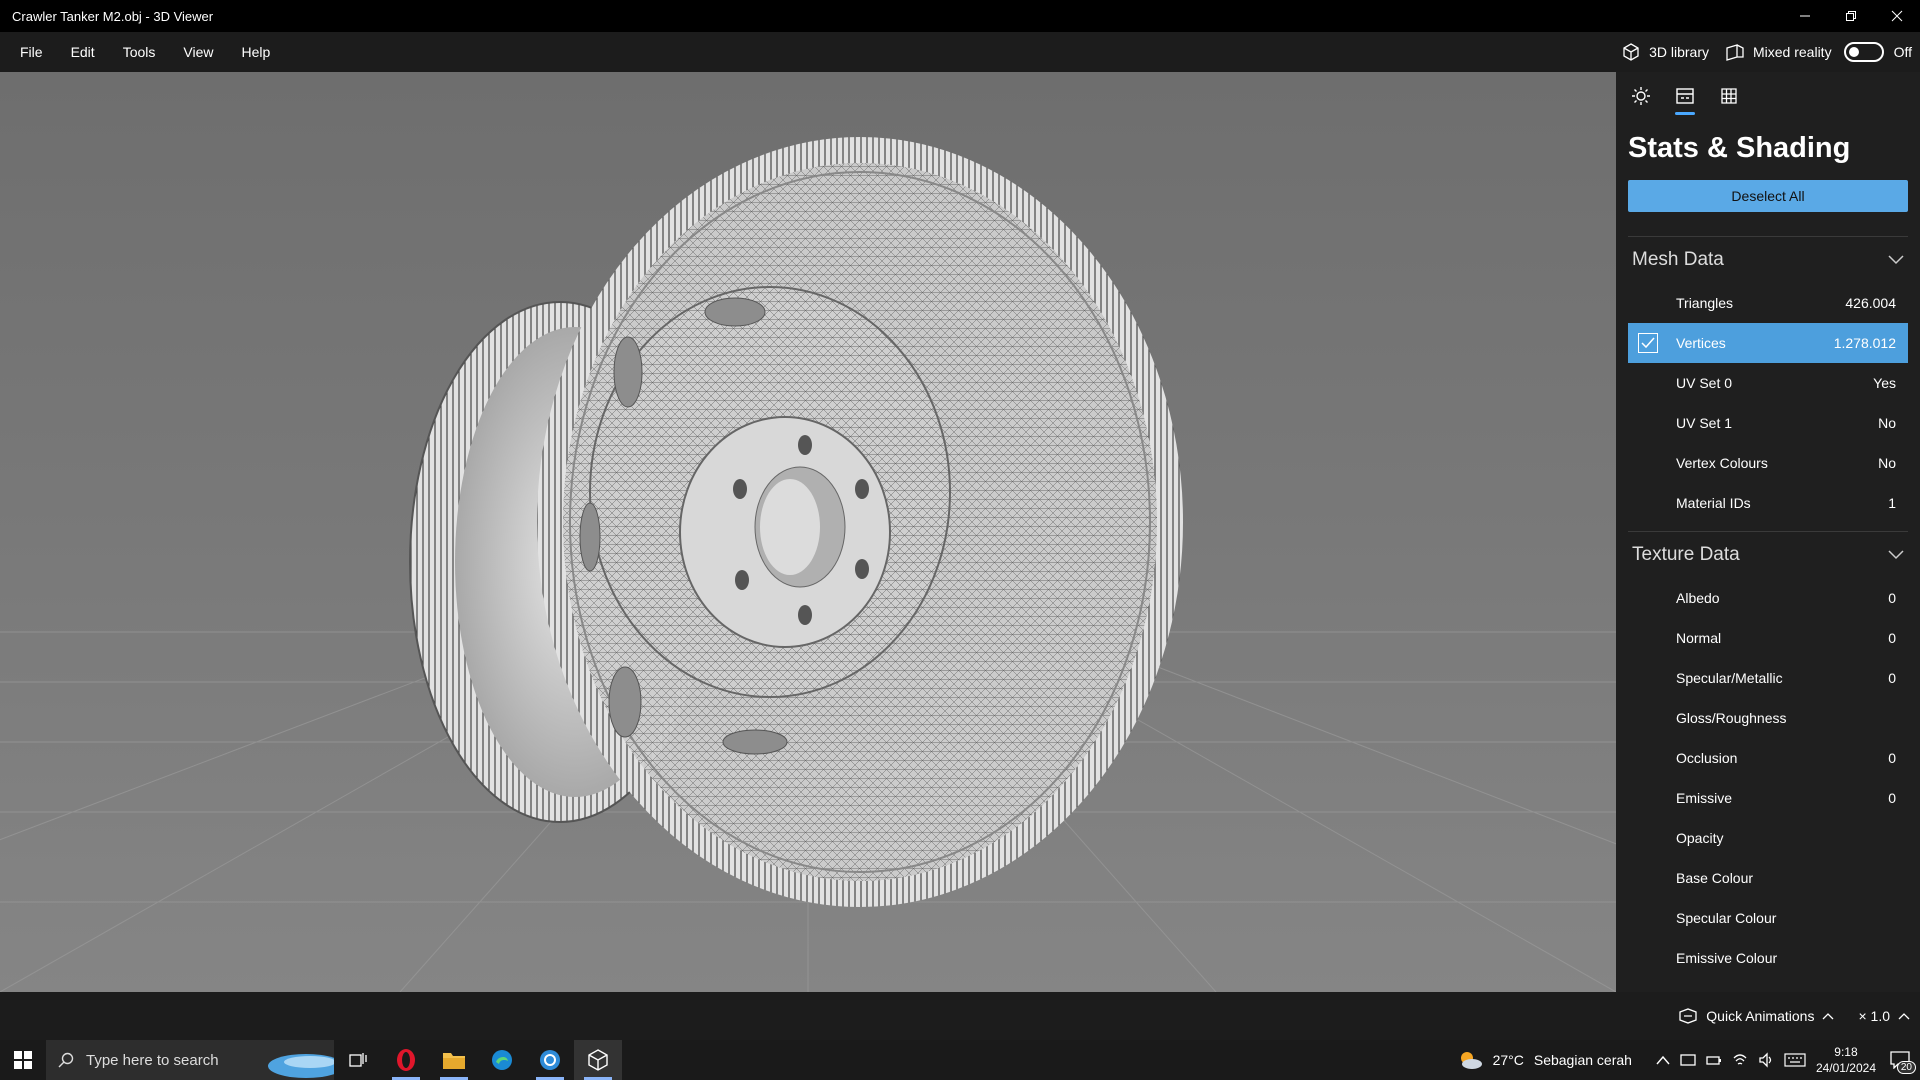 Image resolution: width=1920 pixels, height=1080 pixels. Describe the element at coordinates (1768, 598) in the screenshot. I see `texture-row-albedo: Albedo 0` at that location.